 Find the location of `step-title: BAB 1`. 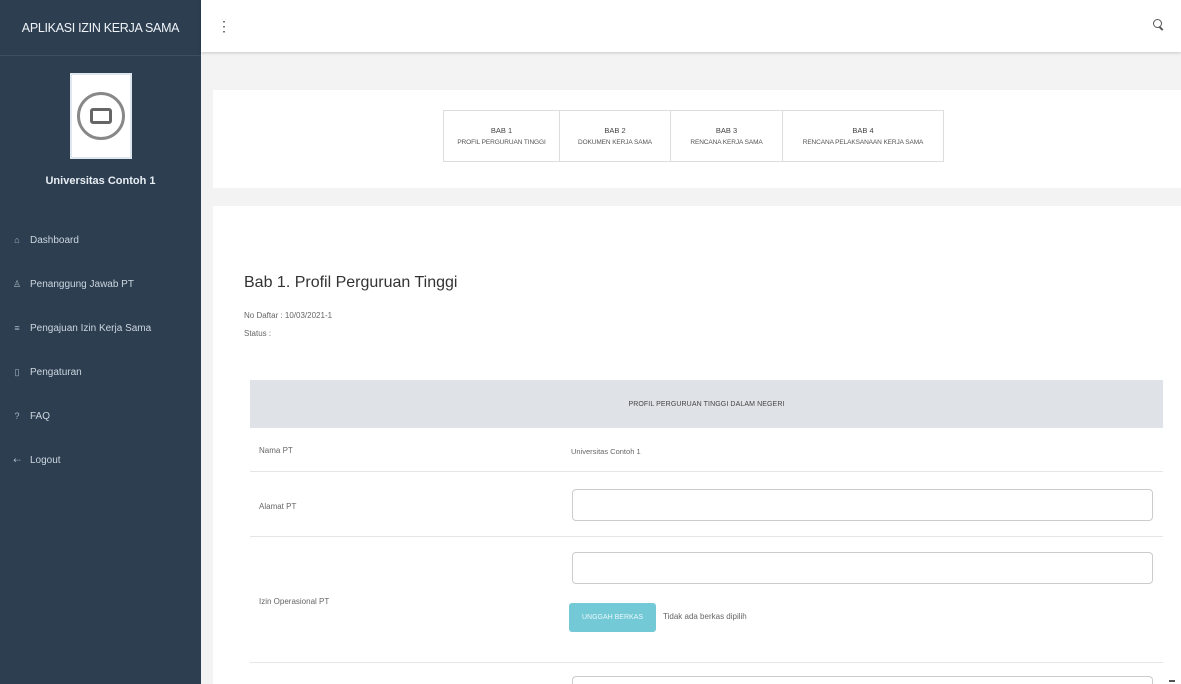

step-title: BAB 1 is located at coordinates (501, 130).